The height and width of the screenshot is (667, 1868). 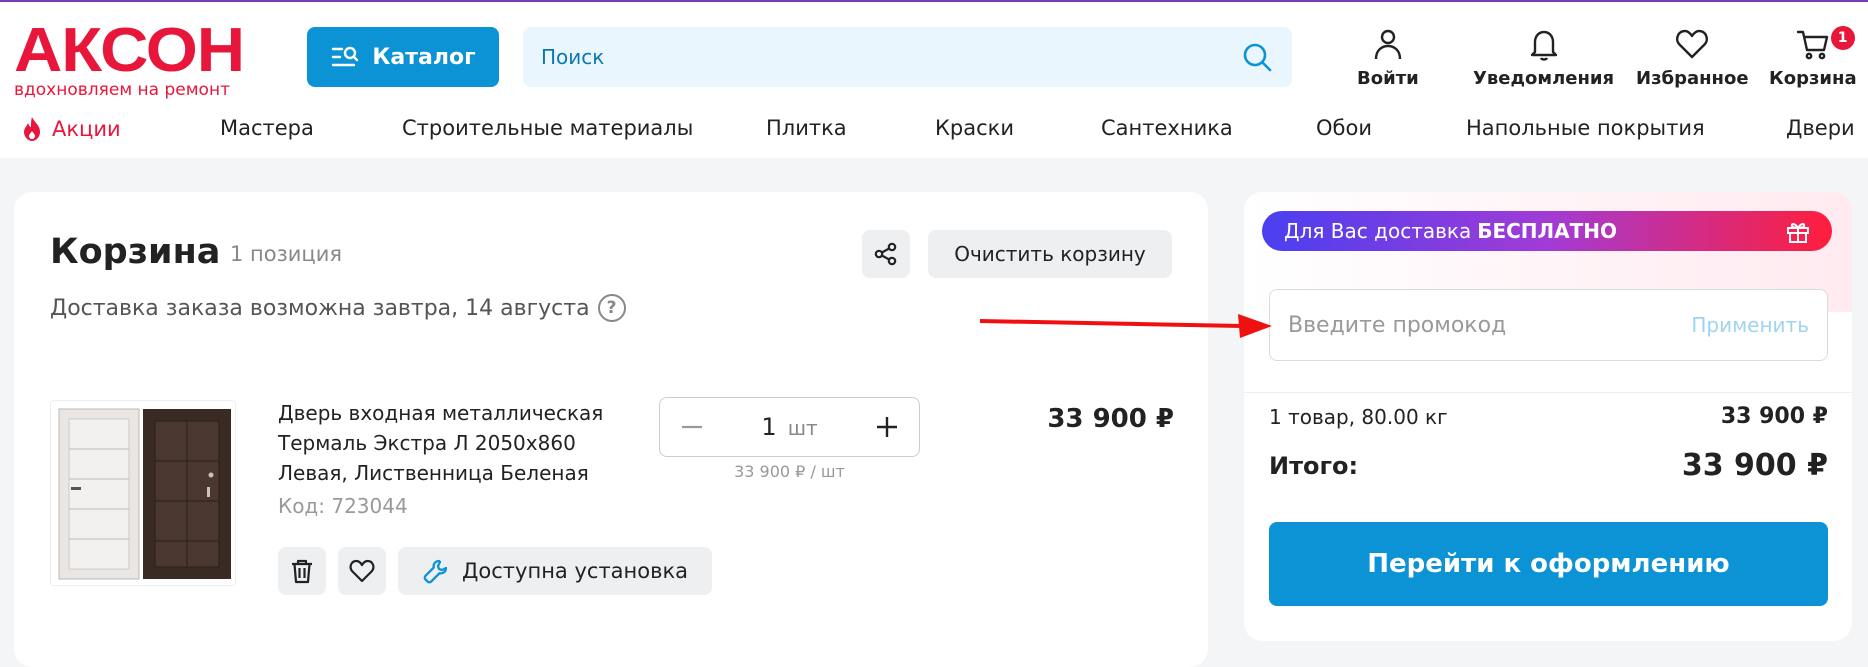 What do you see at coordinates (769, 427) in the screenshot?
I see `quantity-value: 1` at bounding box center [769, 427].